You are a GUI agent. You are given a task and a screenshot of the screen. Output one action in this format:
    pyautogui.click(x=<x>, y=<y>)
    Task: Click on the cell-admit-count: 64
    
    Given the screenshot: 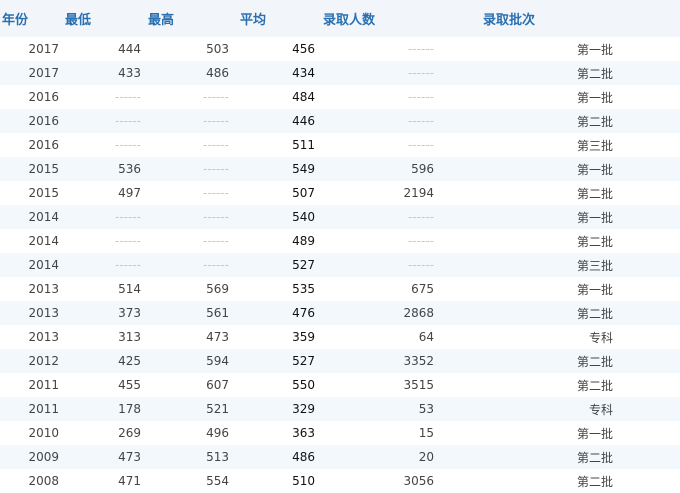 What is the action you would take?
    pyautogui.click(x=426, y=337)
    